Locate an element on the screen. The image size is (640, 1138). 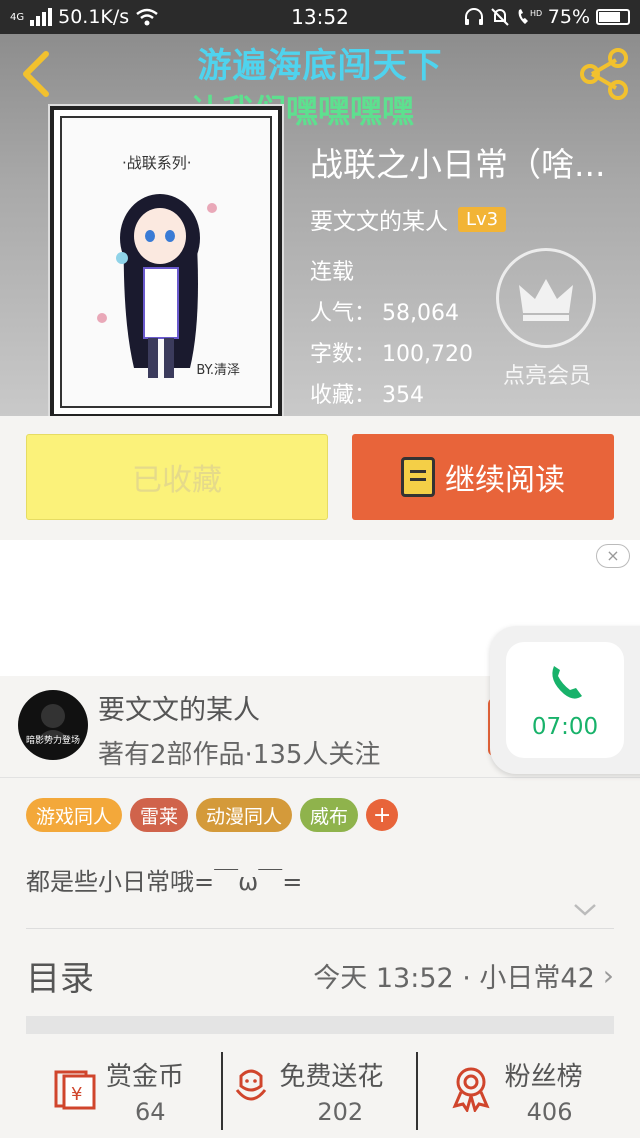
chevron-down-icon is located at coordinates (585, 910).